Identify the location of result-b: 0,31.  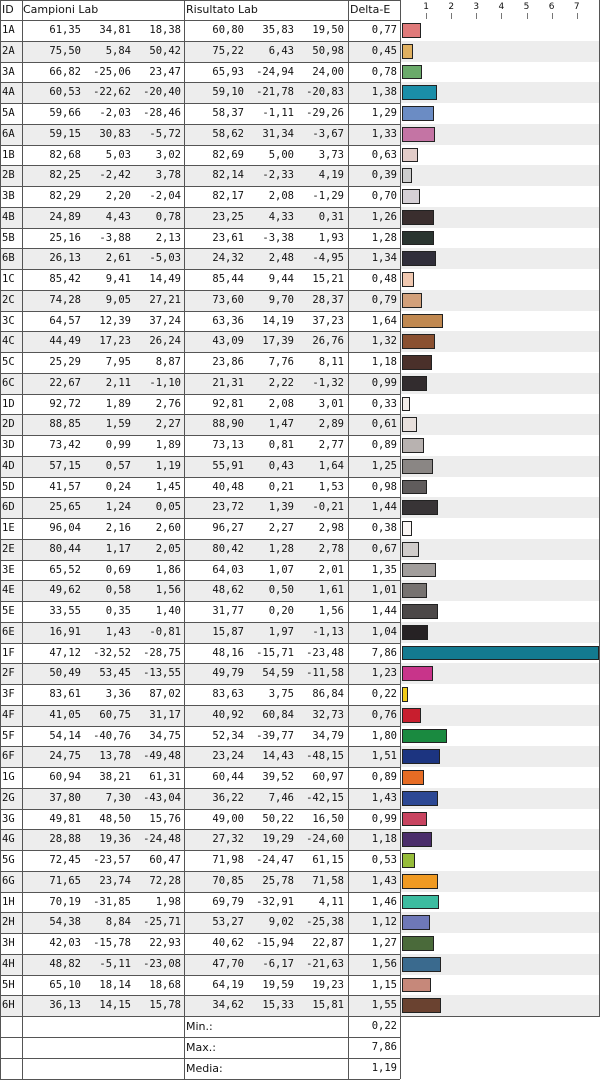
(331, 216).